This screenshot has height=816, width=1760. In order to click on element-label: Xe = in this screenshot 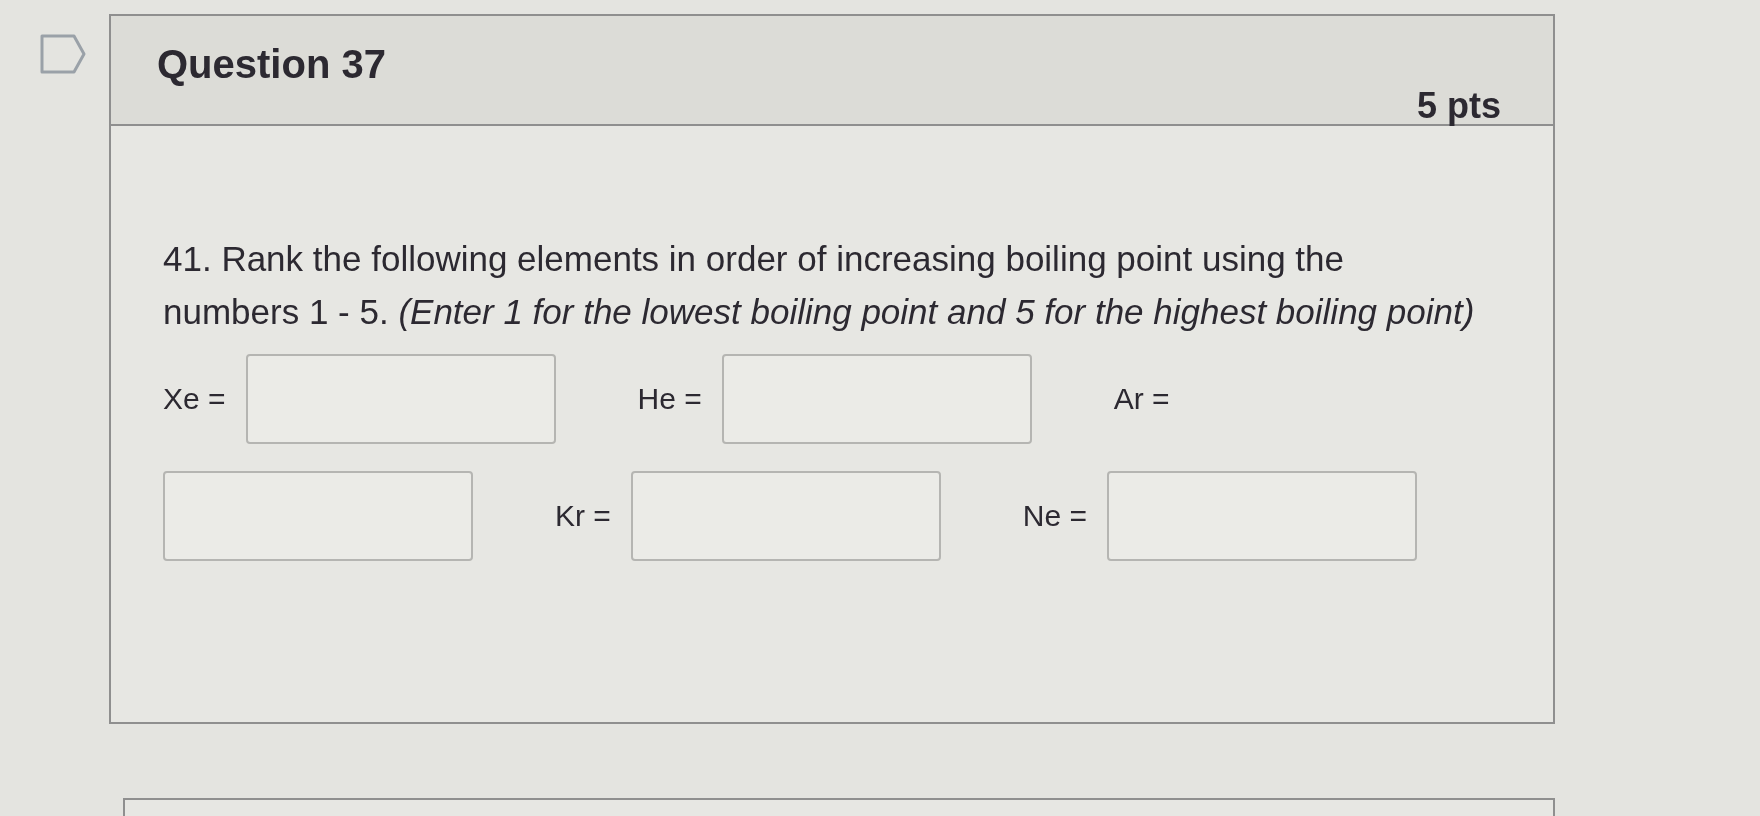, I will do `click(194, 399)`.